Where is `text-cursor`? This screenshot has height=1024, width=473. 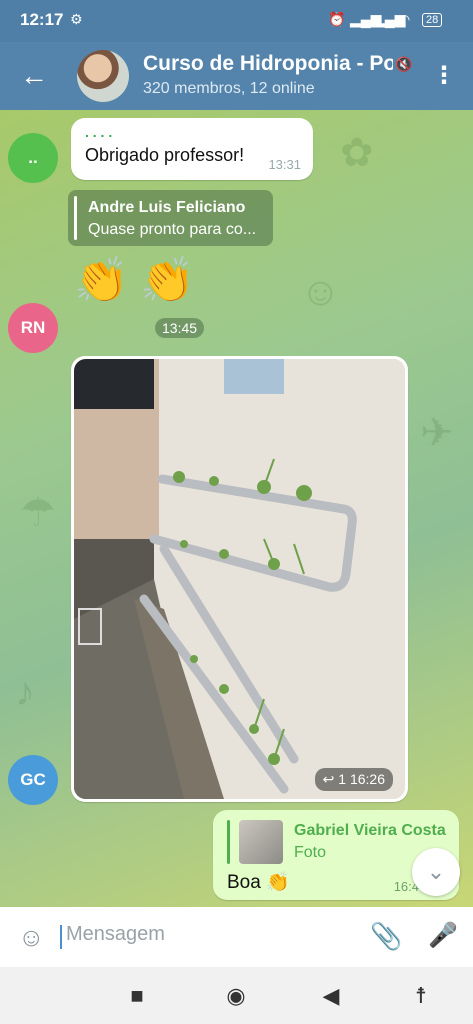 text-cursor is located at coordinates (61, 937).